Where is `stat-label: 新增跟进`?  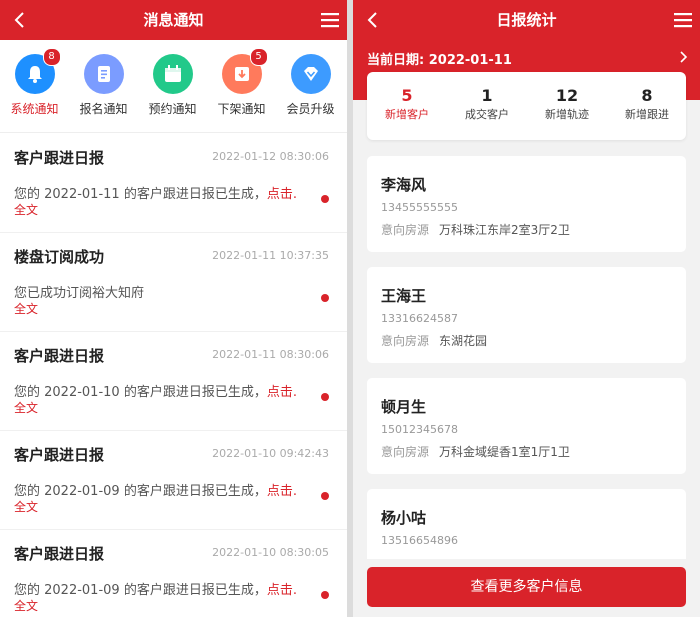
stat-label: 新增跟进 is located at coordinates (647, 114).